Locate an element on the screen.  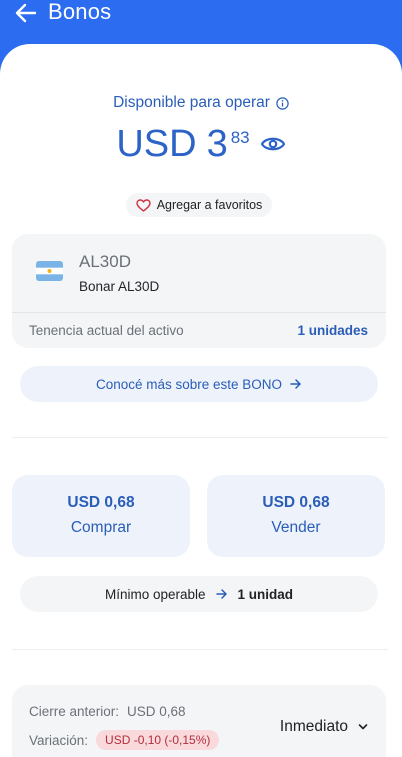
prev-close-row: Cierre anterior: USD 0,68 is located at coordinates (107, 711).